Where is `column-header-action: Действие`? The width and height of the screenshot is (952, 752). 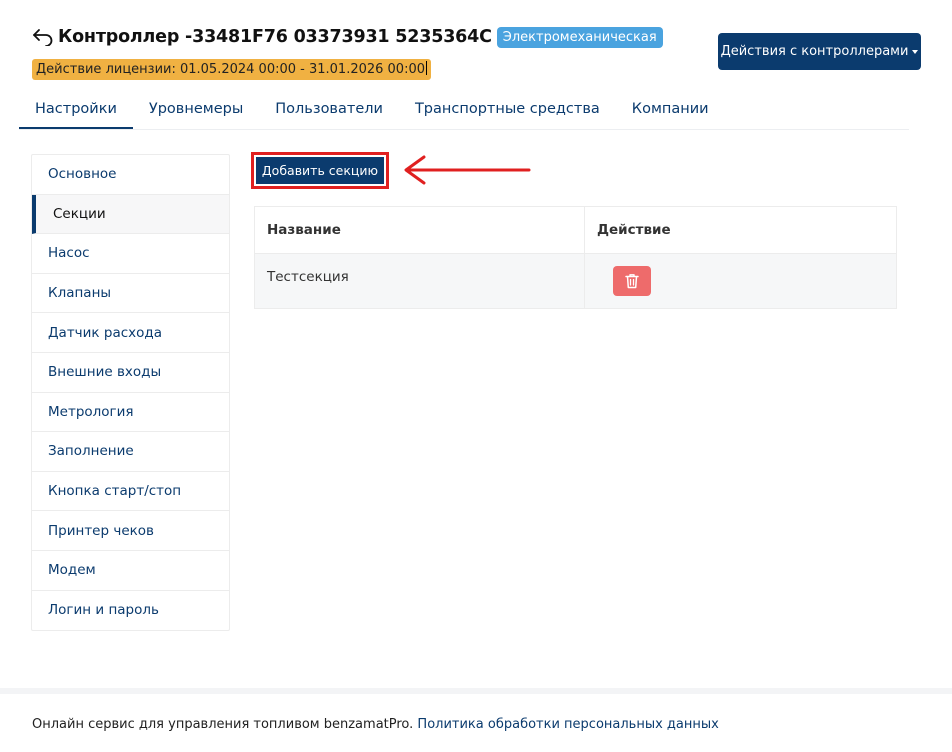
column-header-action: Действие is located at coordinates (634, 230).